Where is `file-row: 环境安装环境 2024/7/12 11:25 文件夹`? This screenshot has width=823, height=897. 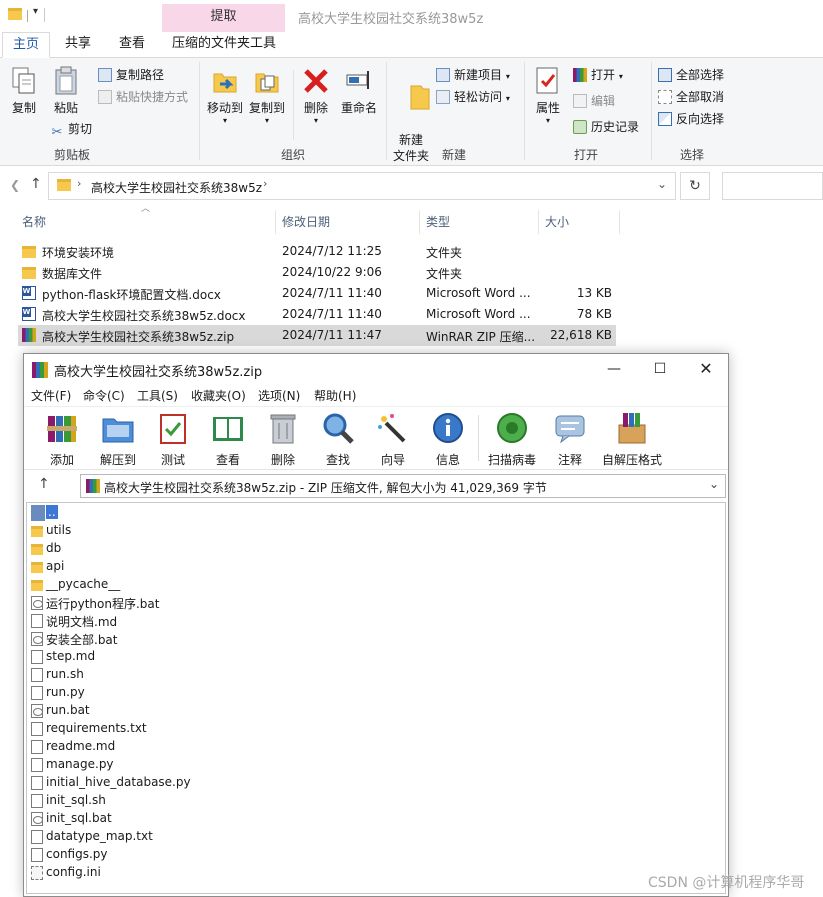 file-row: 环境安装环境 2024/7/12 11:25 文件夹 is located at coordinates (317, 251).